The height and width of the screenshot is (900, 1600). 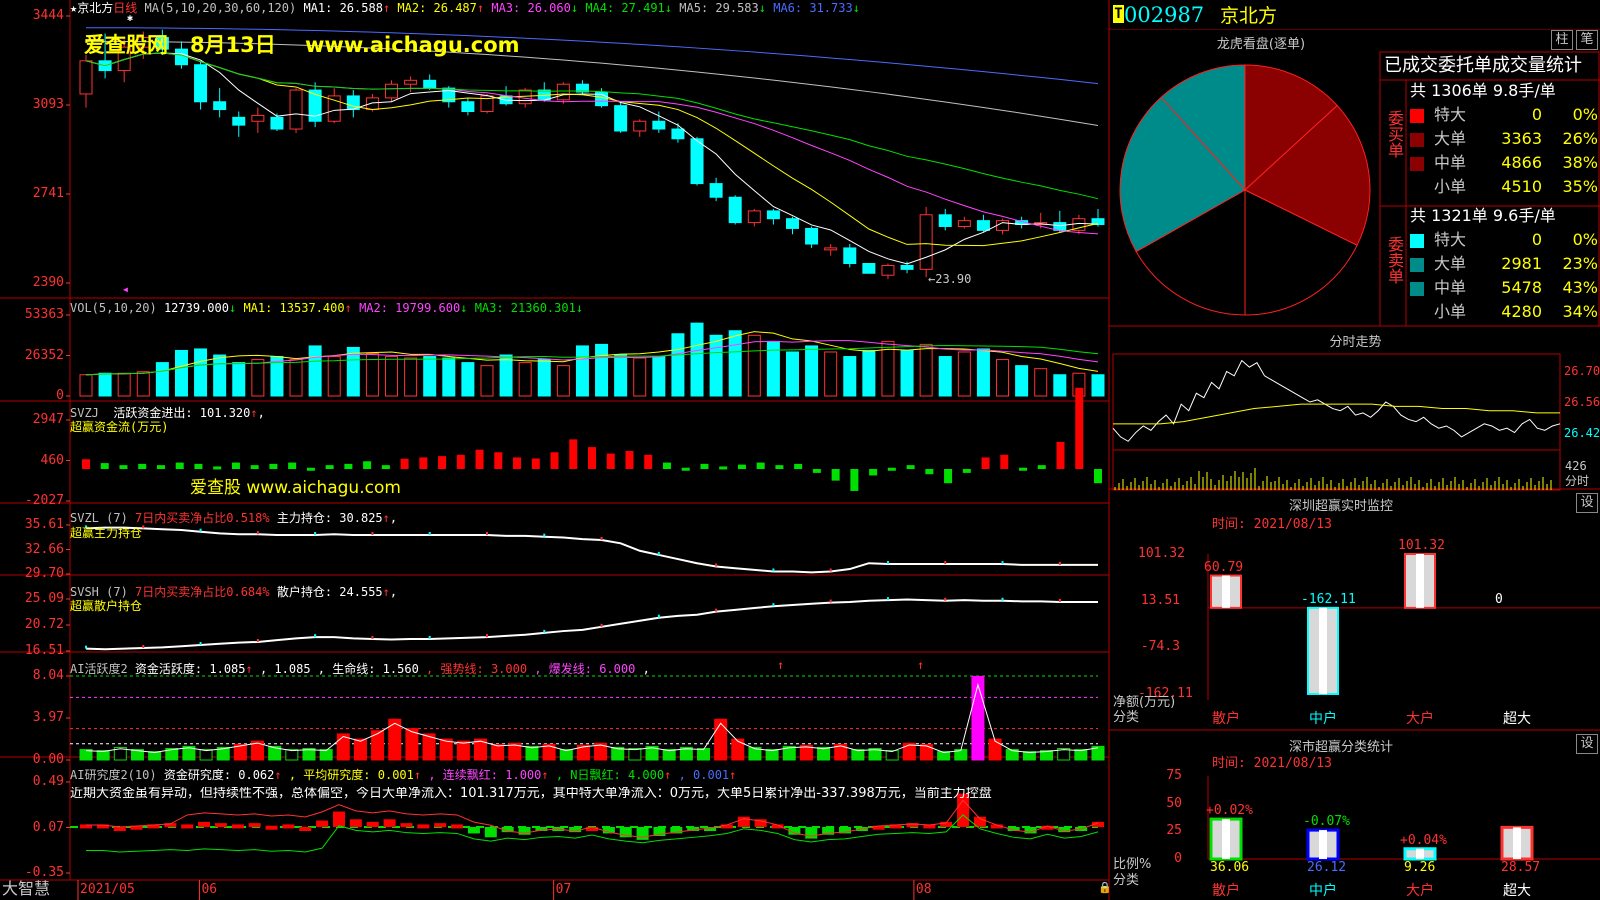 What do you see at coordinates (545, 775) in the screenshot?
I see `ai-research-arrow-2: ↑` at bounding box center [545, 775].